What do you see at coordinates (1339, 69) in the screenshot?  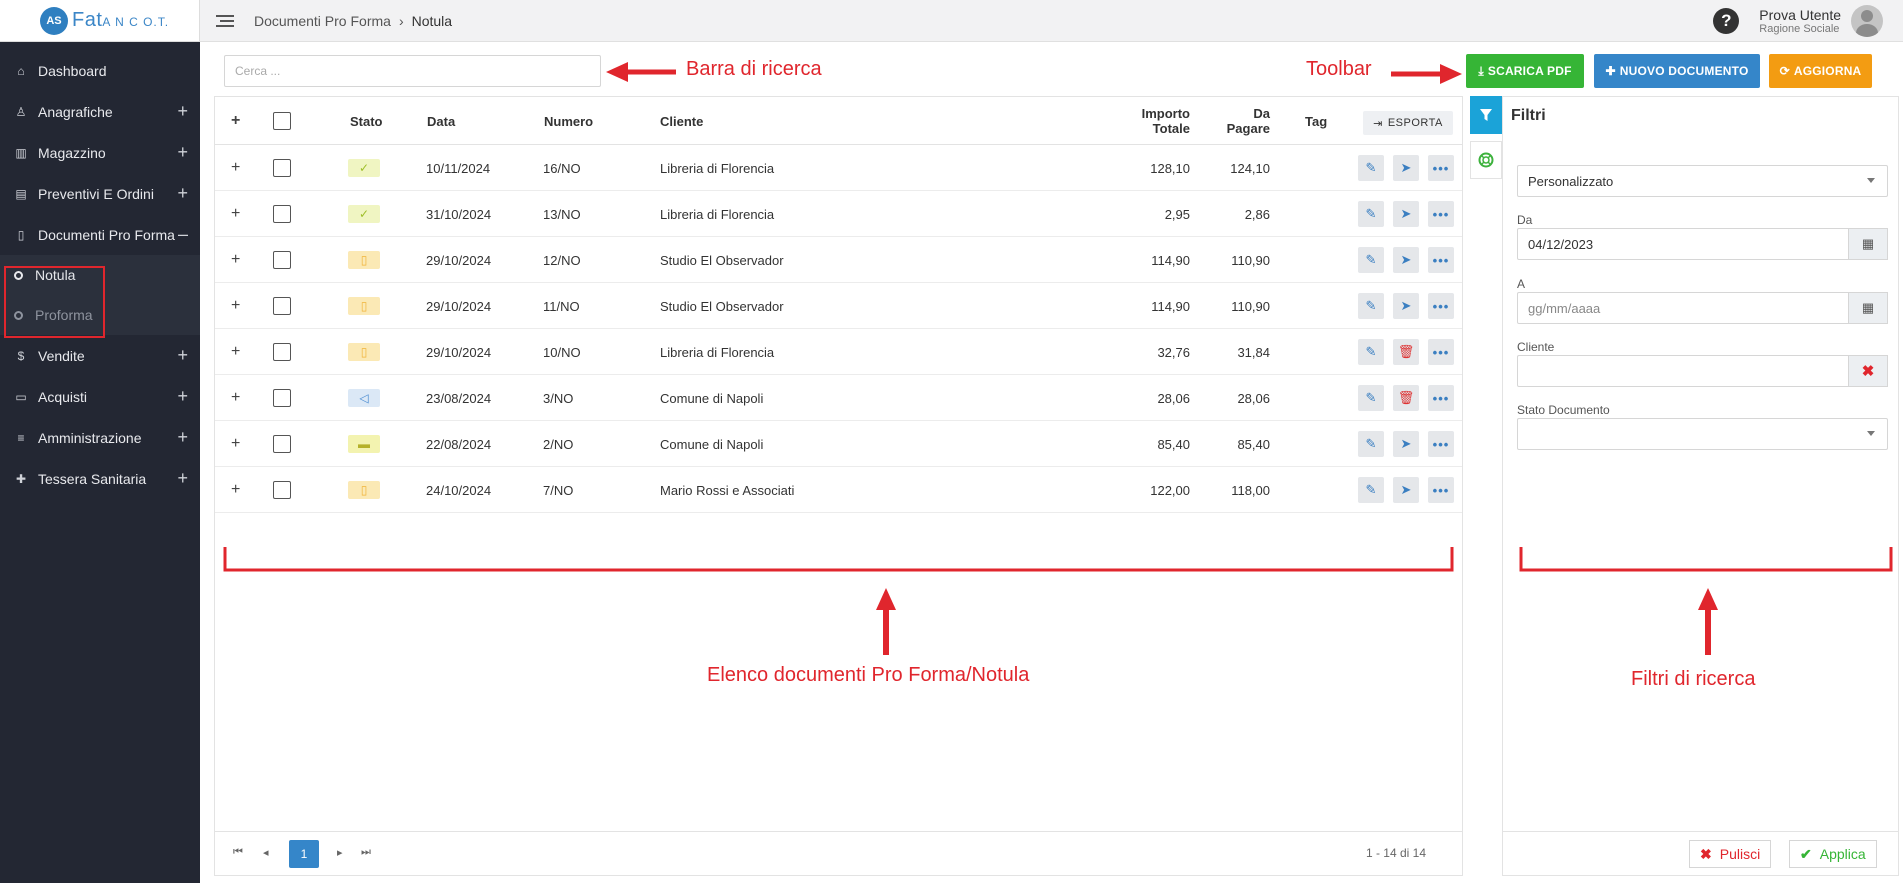 I see `annotation-toolbar: Toolbar` at bounding box center [1339, 69].